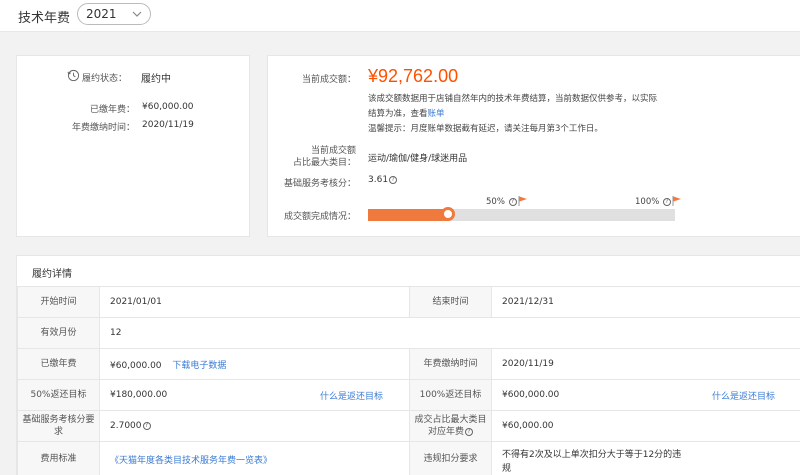  What do you see at coordinates (58, 364) in the screenshot?
I see `paid-fee-label: 已缴年费` at bounding box center [58, 364].